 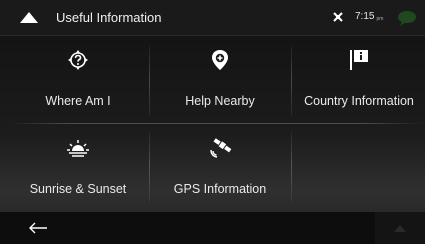 What do you see at coordinates (38, 228) in the screenshot?
I see `arrow-left-icon` at bounding box center [38, 228].